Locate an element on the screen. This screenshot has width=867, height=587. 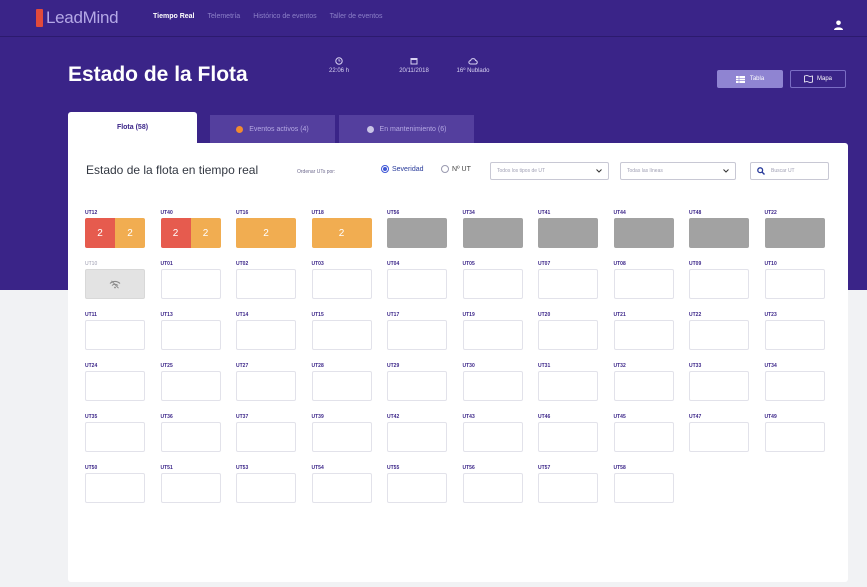
unit-label: UT11 is located at coordinates (91, 315).